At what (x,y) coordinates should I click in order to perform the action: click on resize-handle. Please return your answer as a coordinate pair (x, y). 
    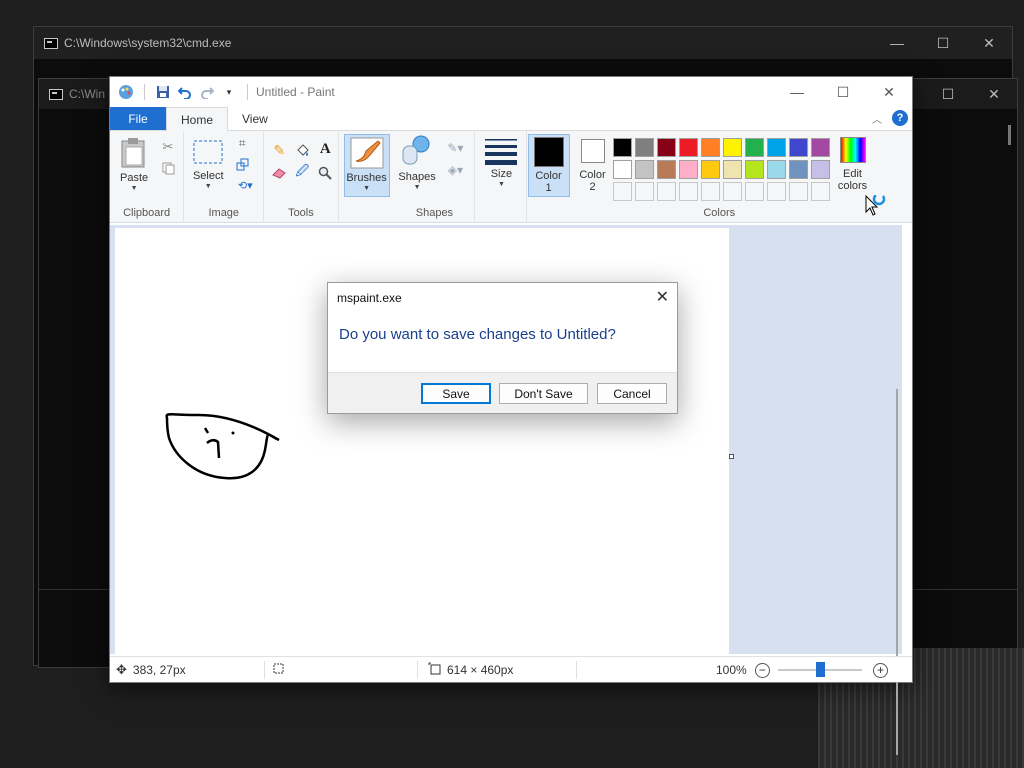
    Looking at the image, I should click on (731, 456).